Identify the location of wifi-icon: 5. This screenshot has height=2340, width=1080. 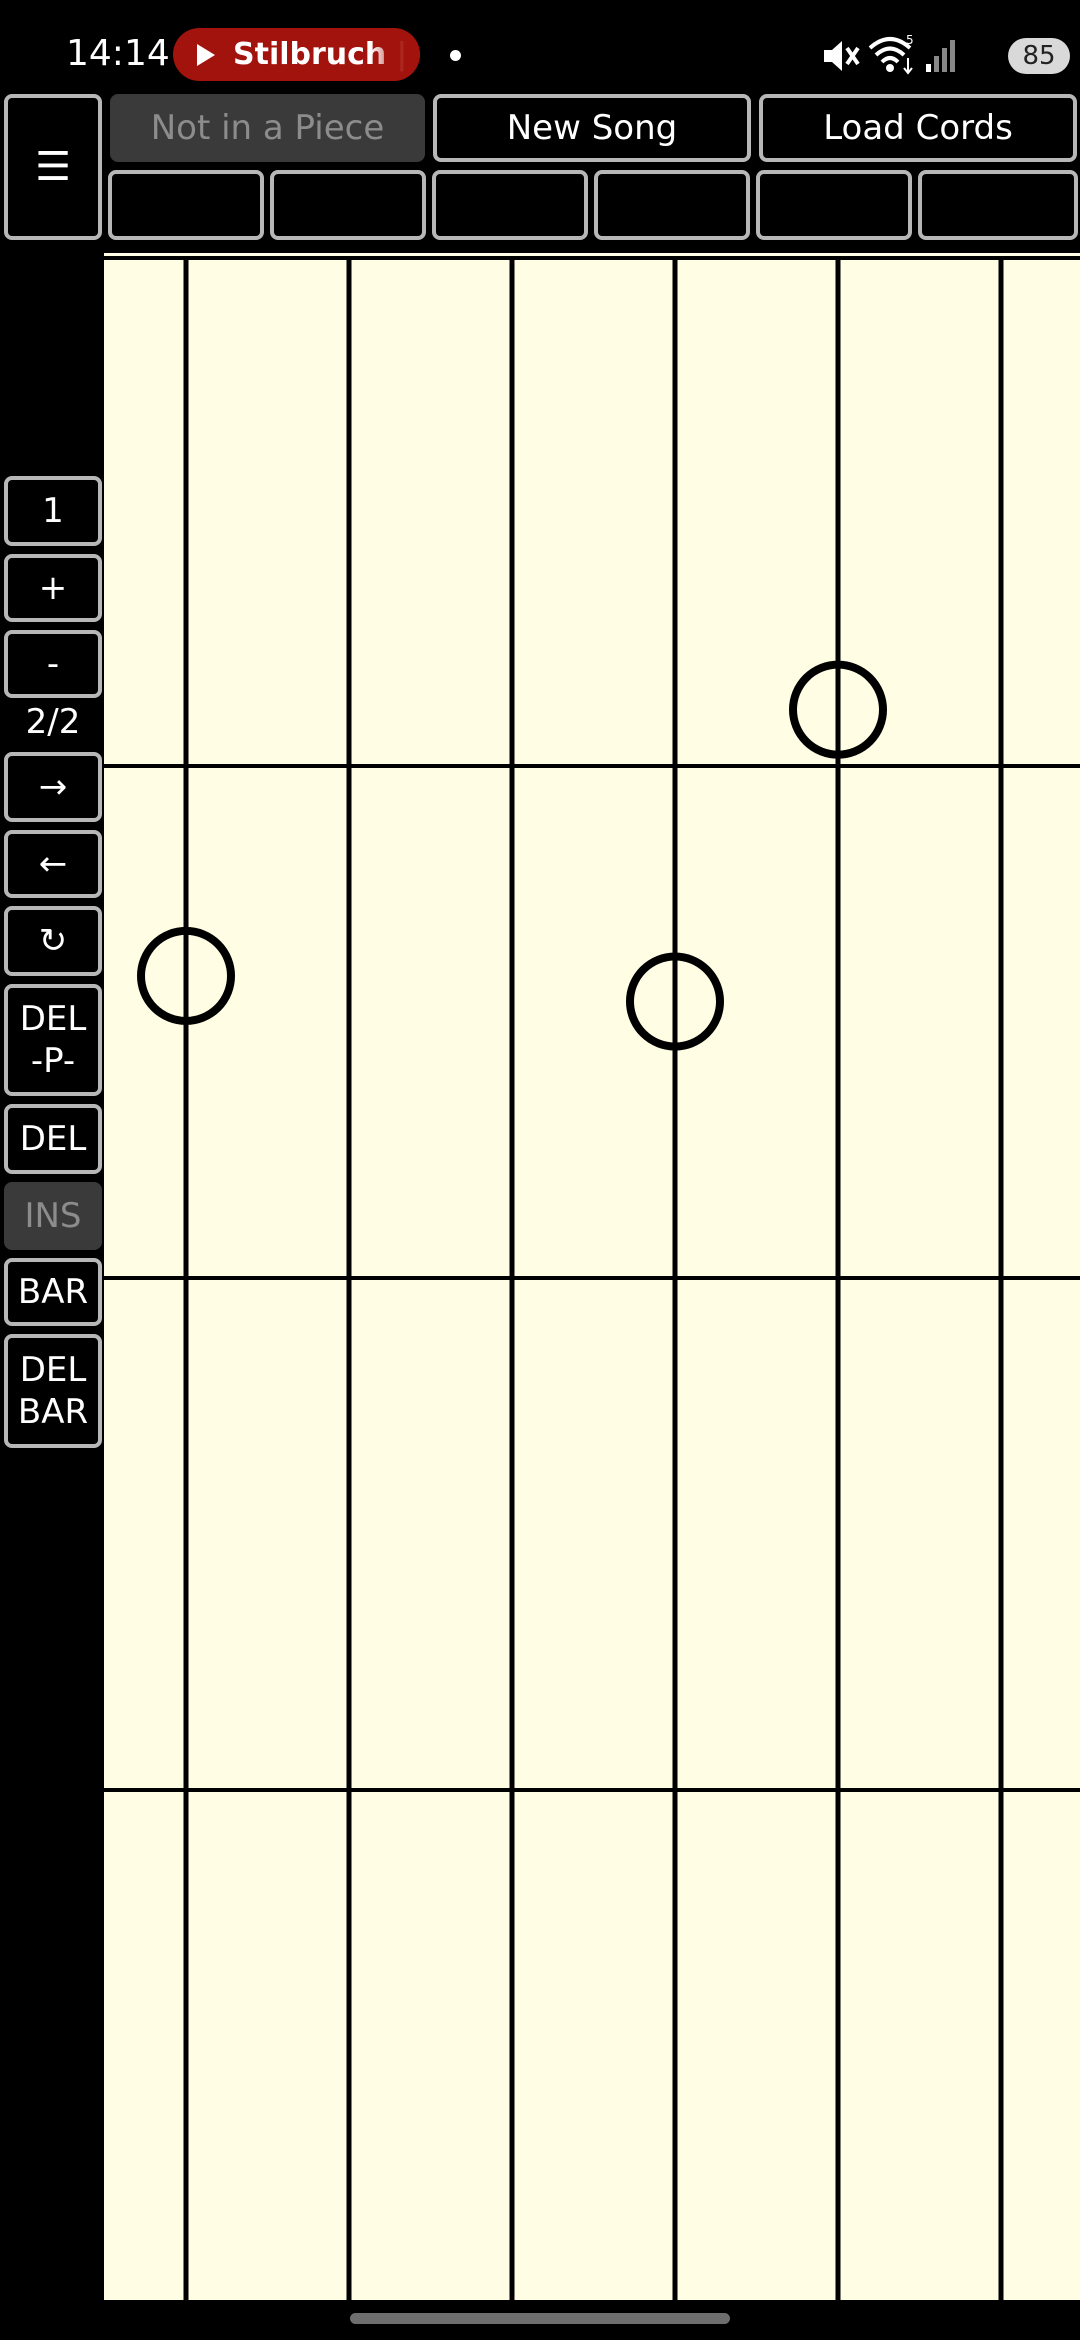
(891, 54).